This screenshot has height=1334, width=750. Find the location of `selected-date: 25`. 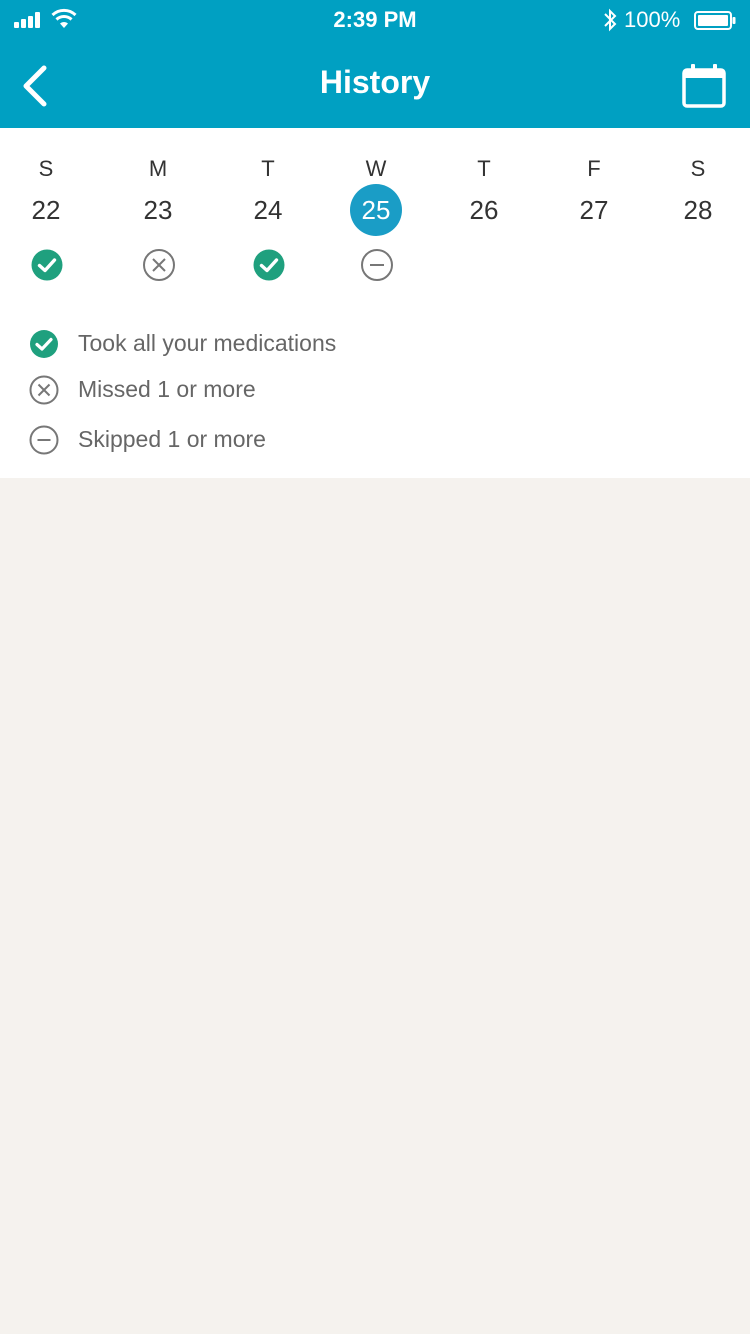

selected-date: 25 is located at coordinates (376, 210).